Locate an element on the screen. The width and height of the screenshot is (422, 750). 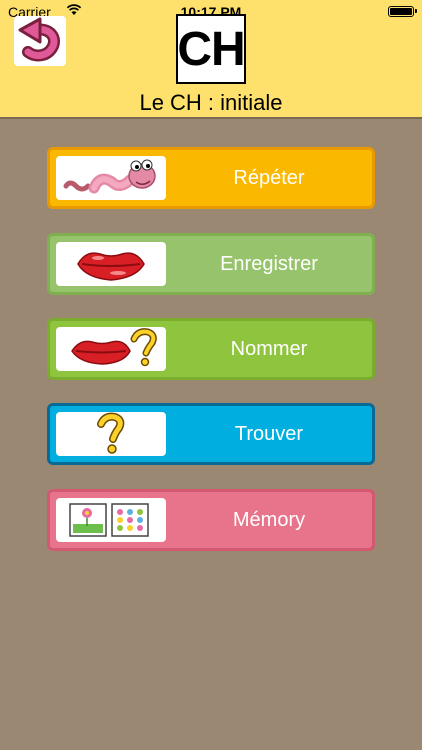
repeat-label: Répéter is located at coordinates (269, 177).